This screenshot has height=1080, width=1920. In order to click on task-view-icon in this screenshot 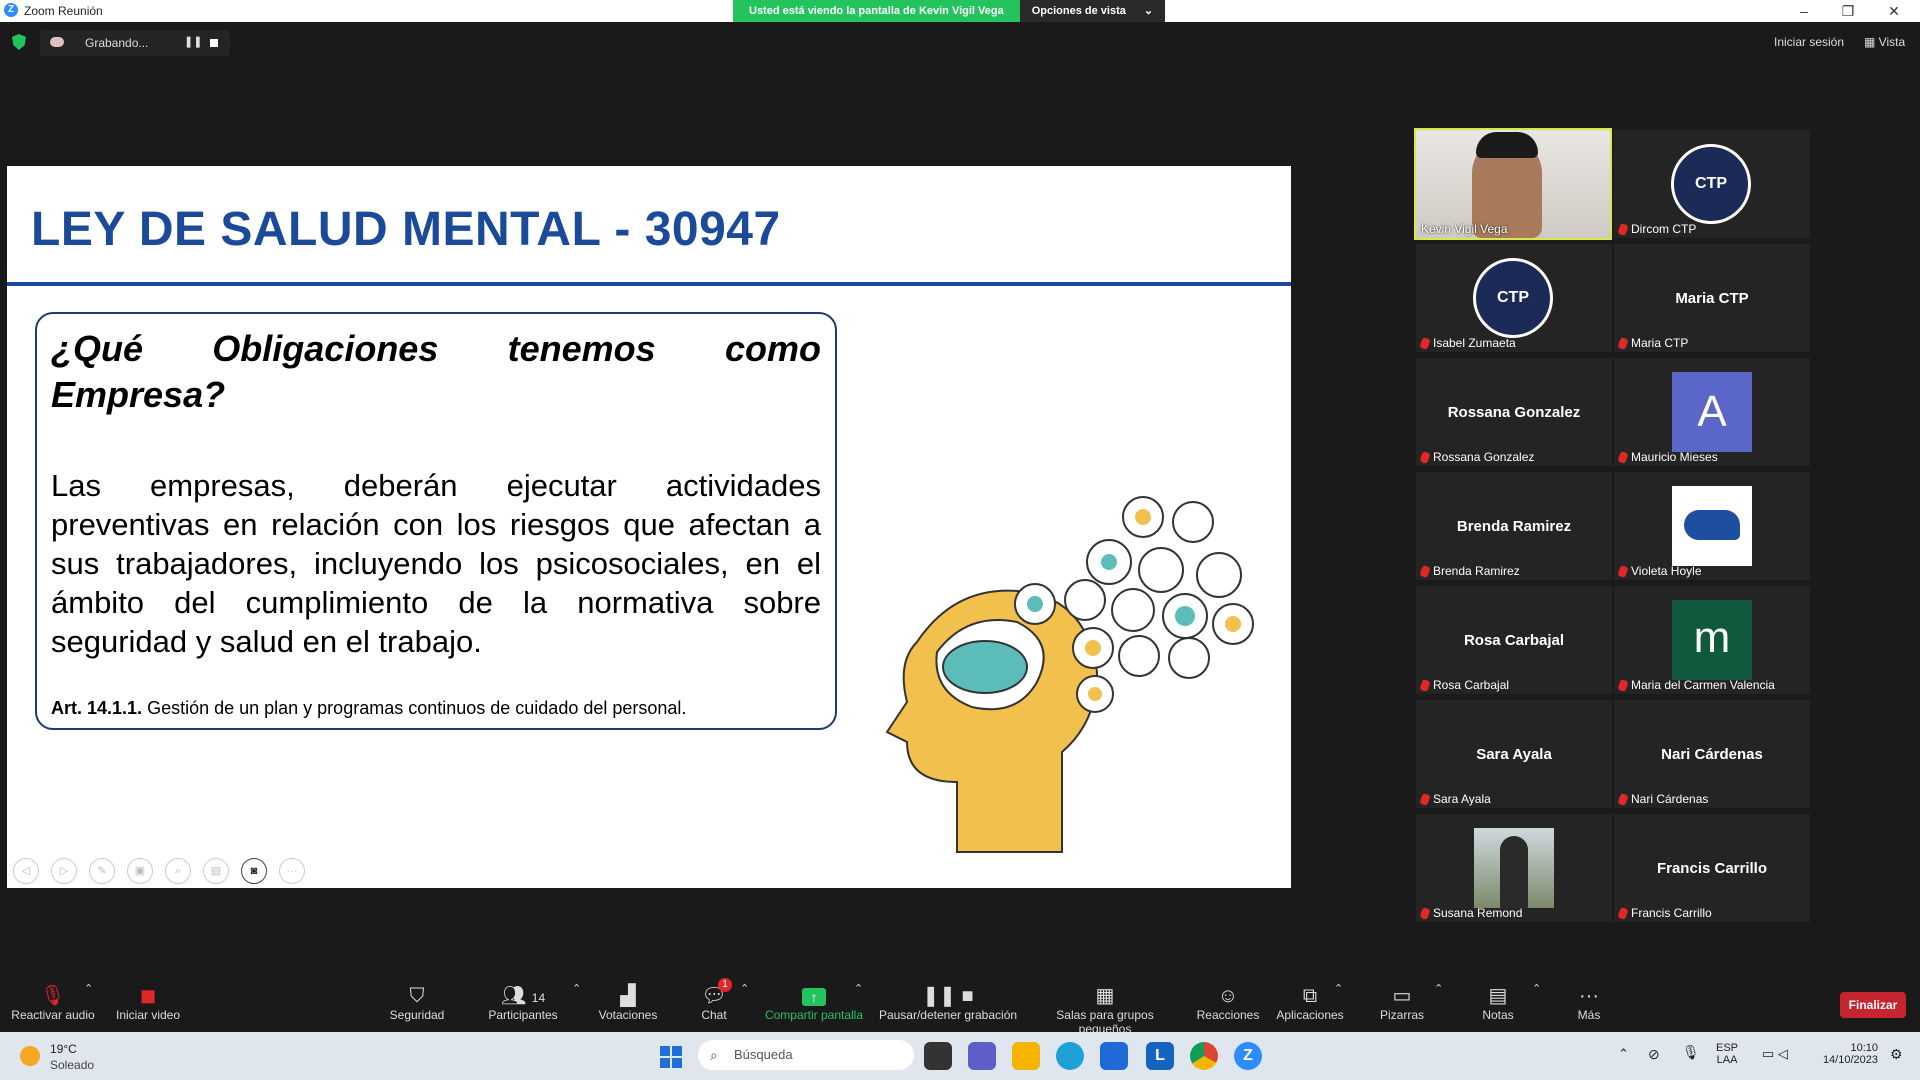, I will do `click(938, 1056)`.